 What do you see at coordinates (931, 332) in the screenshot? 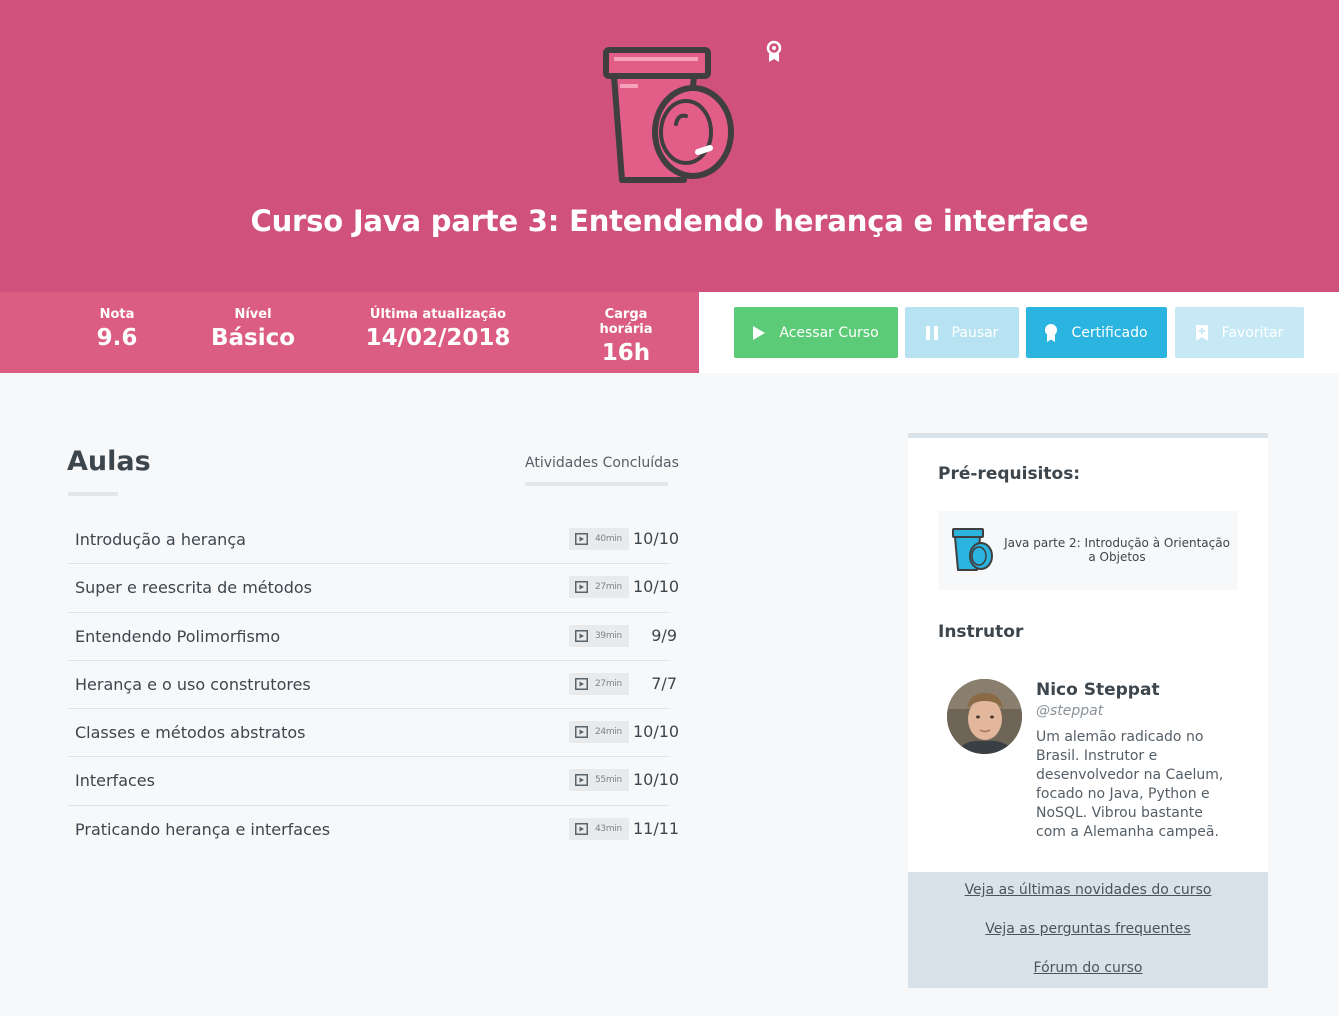
I see `pause-icon` at bounding box center [931, 332].